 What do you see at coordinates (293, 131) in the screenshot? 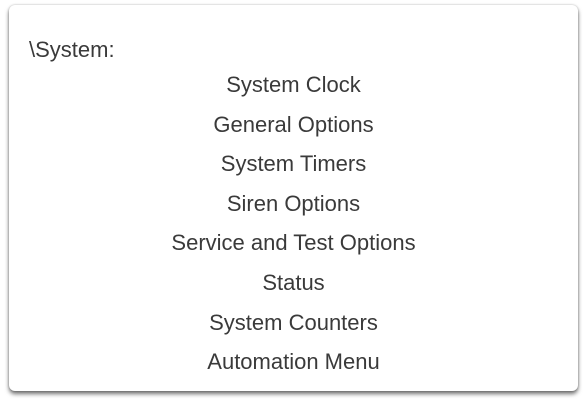
I see `menu-item-general-options: General Options` at bounding box center [293, 131].